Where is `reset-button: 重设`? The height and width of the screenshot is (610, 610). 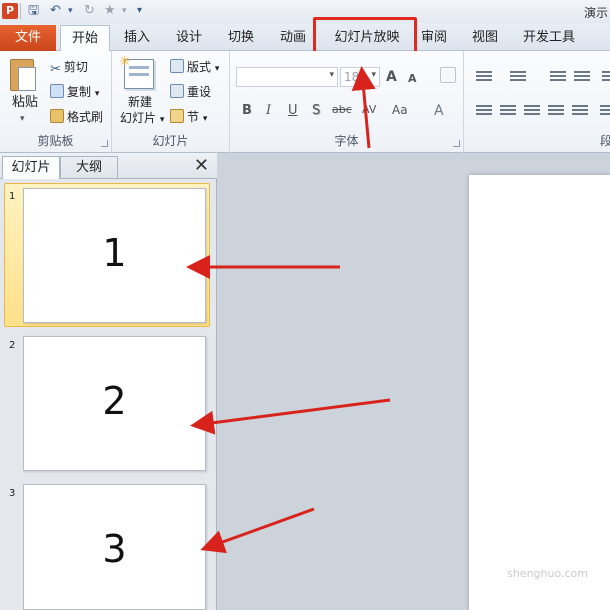
reset-button: 重设 is located at coordinates (190, 92).